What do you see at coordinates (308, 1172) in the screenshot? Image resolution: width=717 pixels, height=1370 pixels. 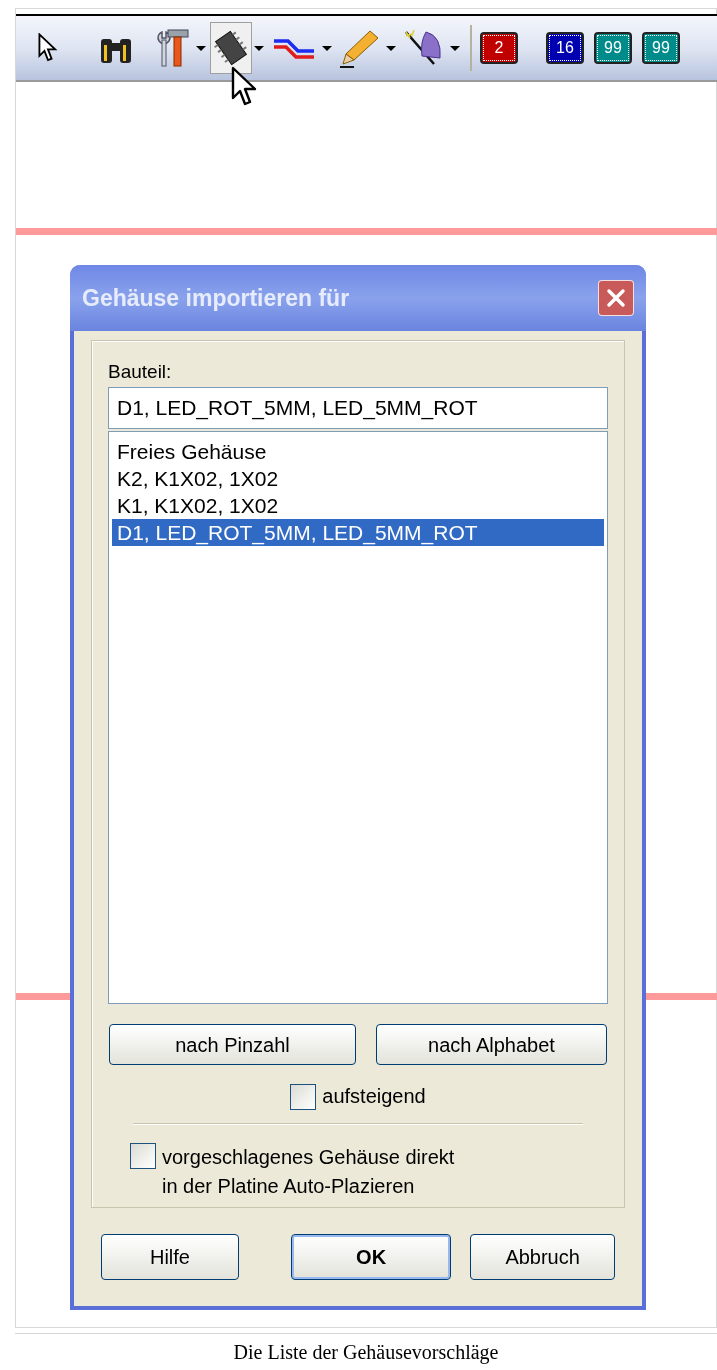 I see `checkbox-label: vorgeschlagenes Gehäuse direkt in der Platine Auto-Plazieren` at bounding box center [308, 1172].